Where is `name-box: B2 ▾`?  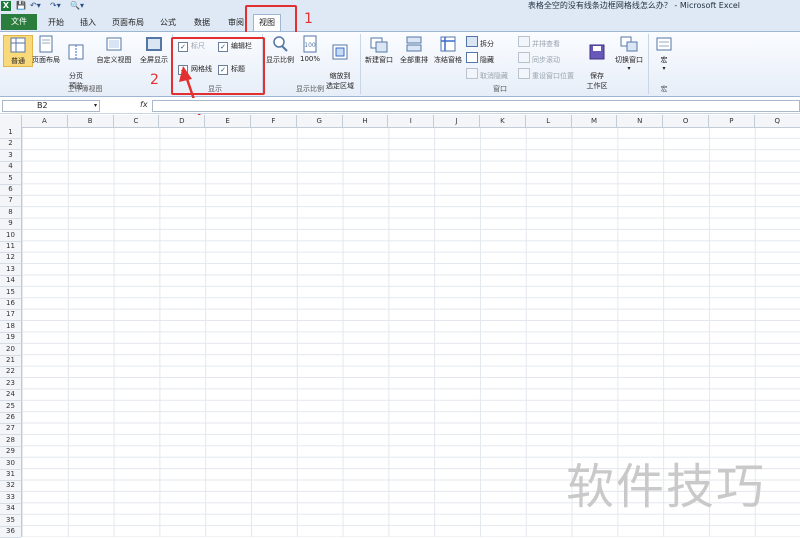 name-box: B2 ▾ is located at coordinates (51, 106).